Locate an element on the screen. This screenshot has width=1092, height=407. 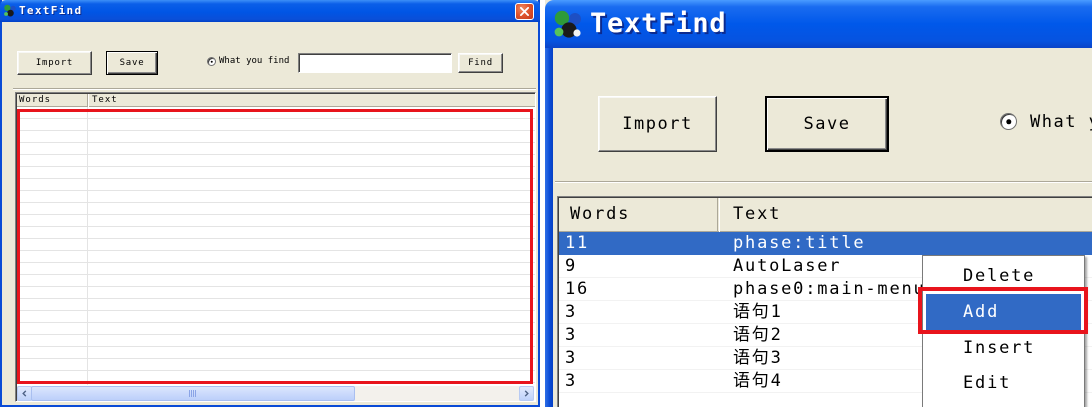
close-icon is located at coordinates (524, 11).